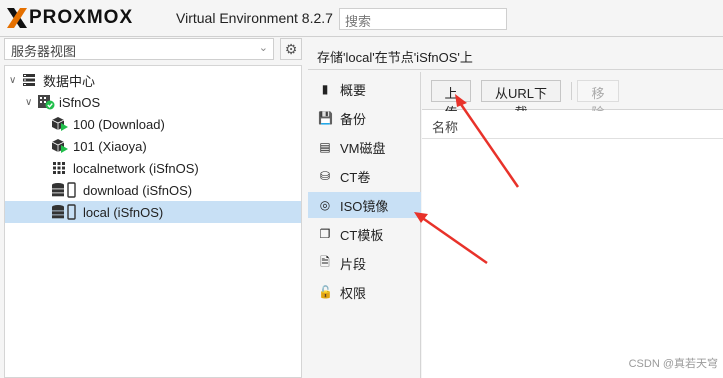  I want to click on menu-item-label: ISO镜像, so click(364, 206).